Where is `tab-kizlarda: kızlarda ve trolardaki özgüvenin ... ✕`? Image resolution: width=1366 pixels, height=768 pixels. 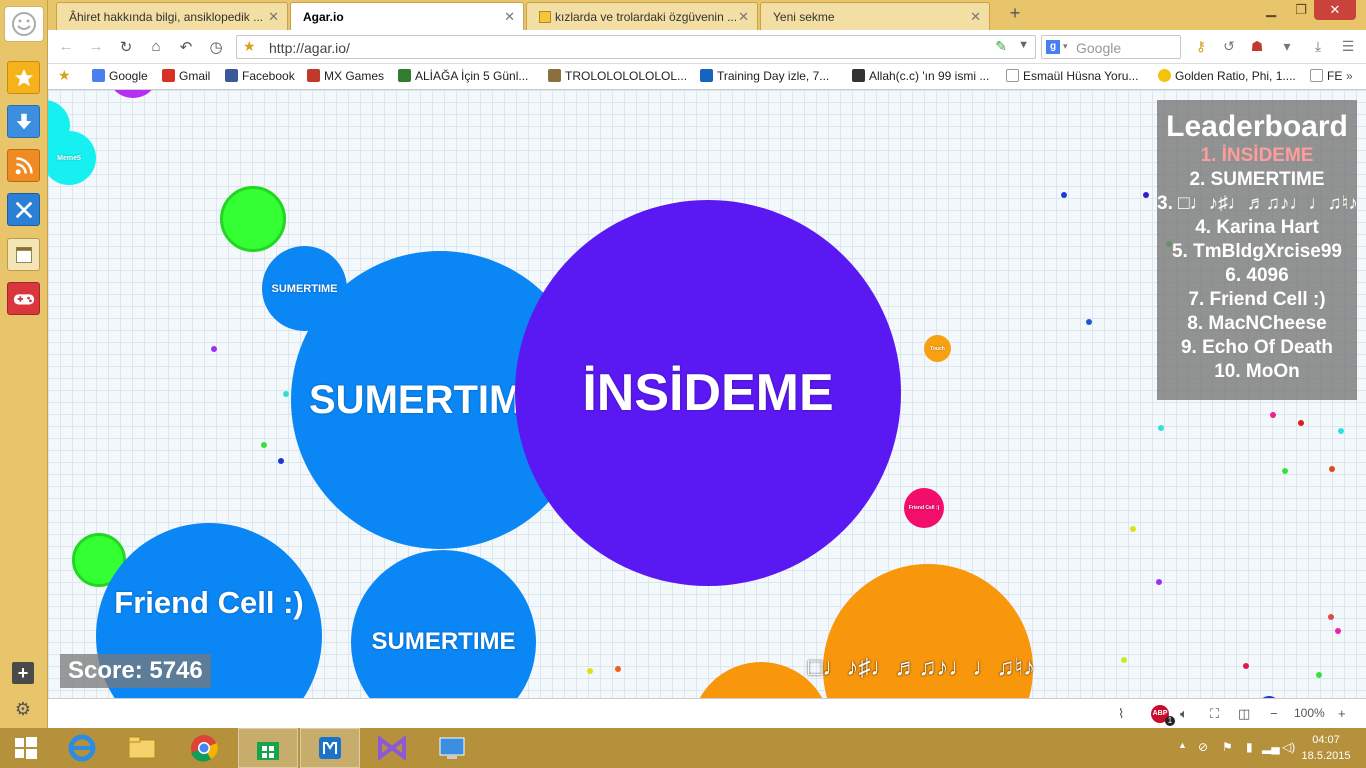
tab-kizlarda: kızlarda ve trolardaki özgüvenin ... ✕ is located at coordinates (642, 16).